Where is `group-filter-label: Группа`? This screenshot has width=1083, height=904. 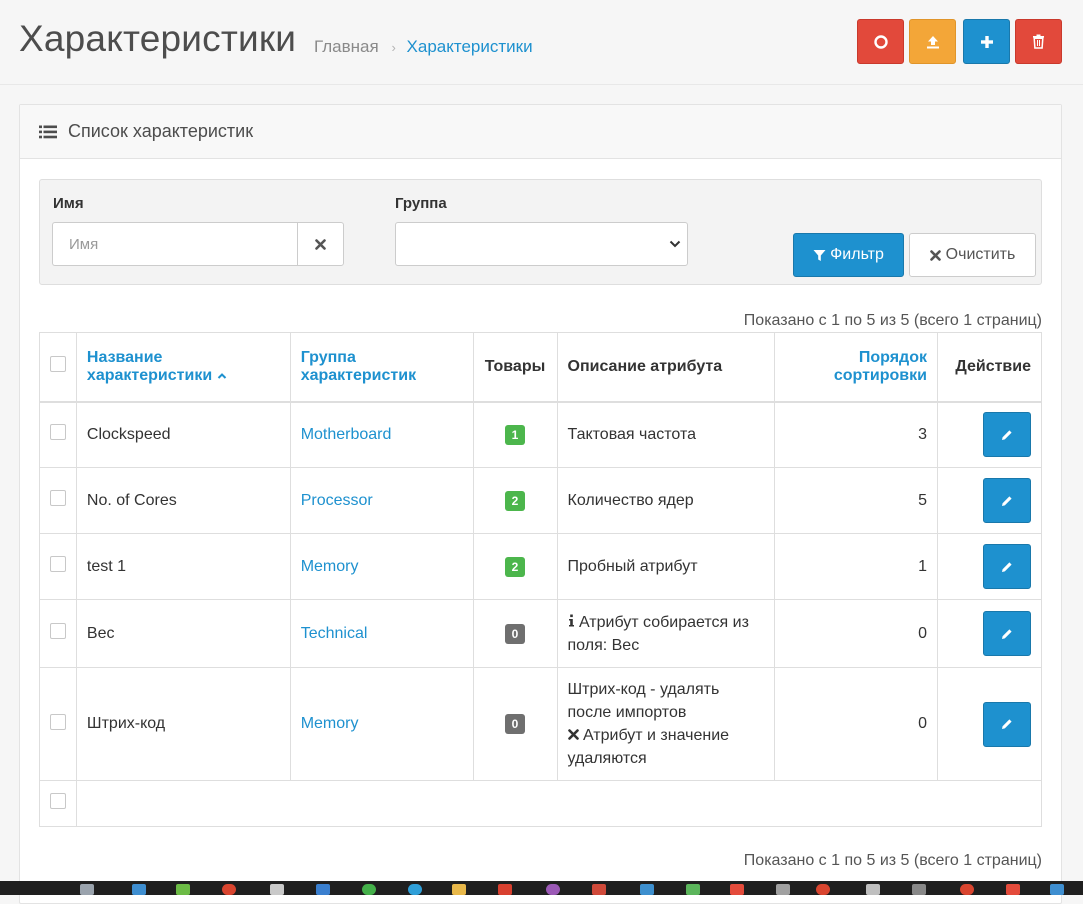
group-filter-label: Группа is located at coordinates (421, 203).